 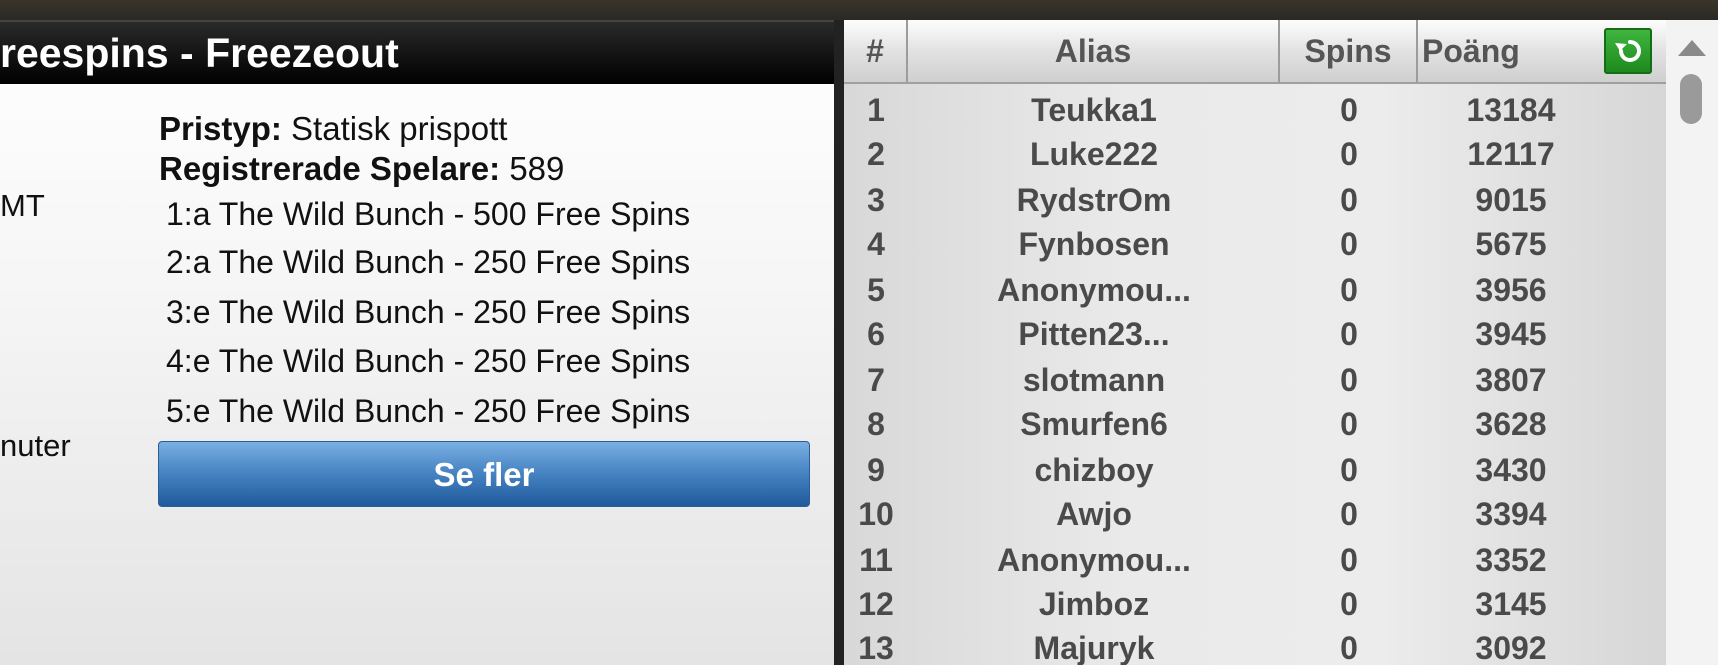 What do you see at coordinates (876, 334) in the screenshot?
I see `rank-cell: 6` at bounding box center [876, 334].